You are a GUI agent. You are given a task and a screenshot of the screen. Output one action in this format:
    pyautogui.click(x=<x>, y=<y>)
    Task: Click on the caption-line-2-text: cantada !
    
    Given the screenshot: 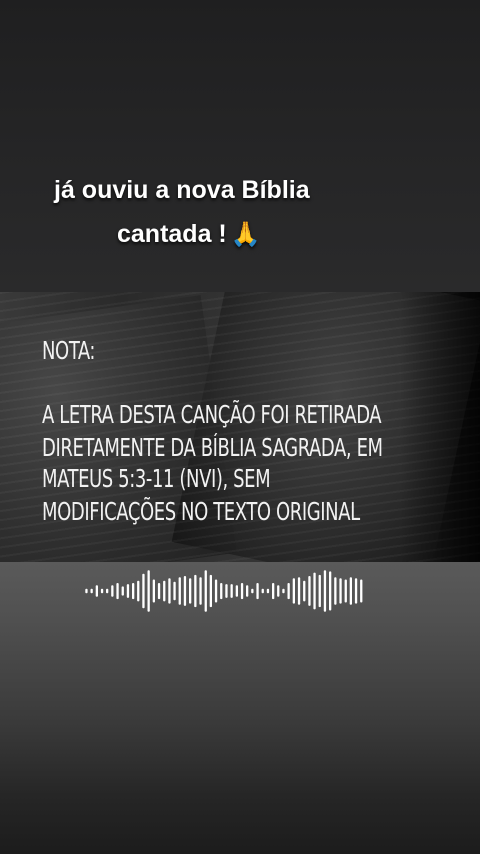 What is the action you would take?
    pyautogui.click(x=172, y=234)
    